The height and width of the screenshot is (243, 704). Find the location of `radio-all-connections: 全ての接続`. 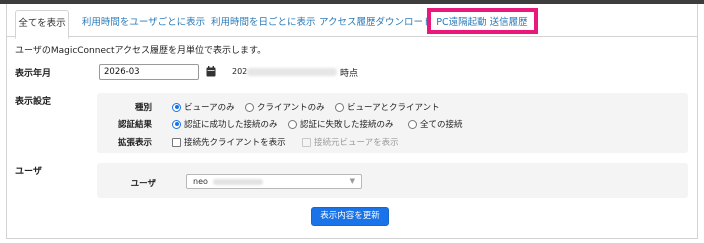

radio-all-connections: 全ての接続 is located at coordinates (435, 124).